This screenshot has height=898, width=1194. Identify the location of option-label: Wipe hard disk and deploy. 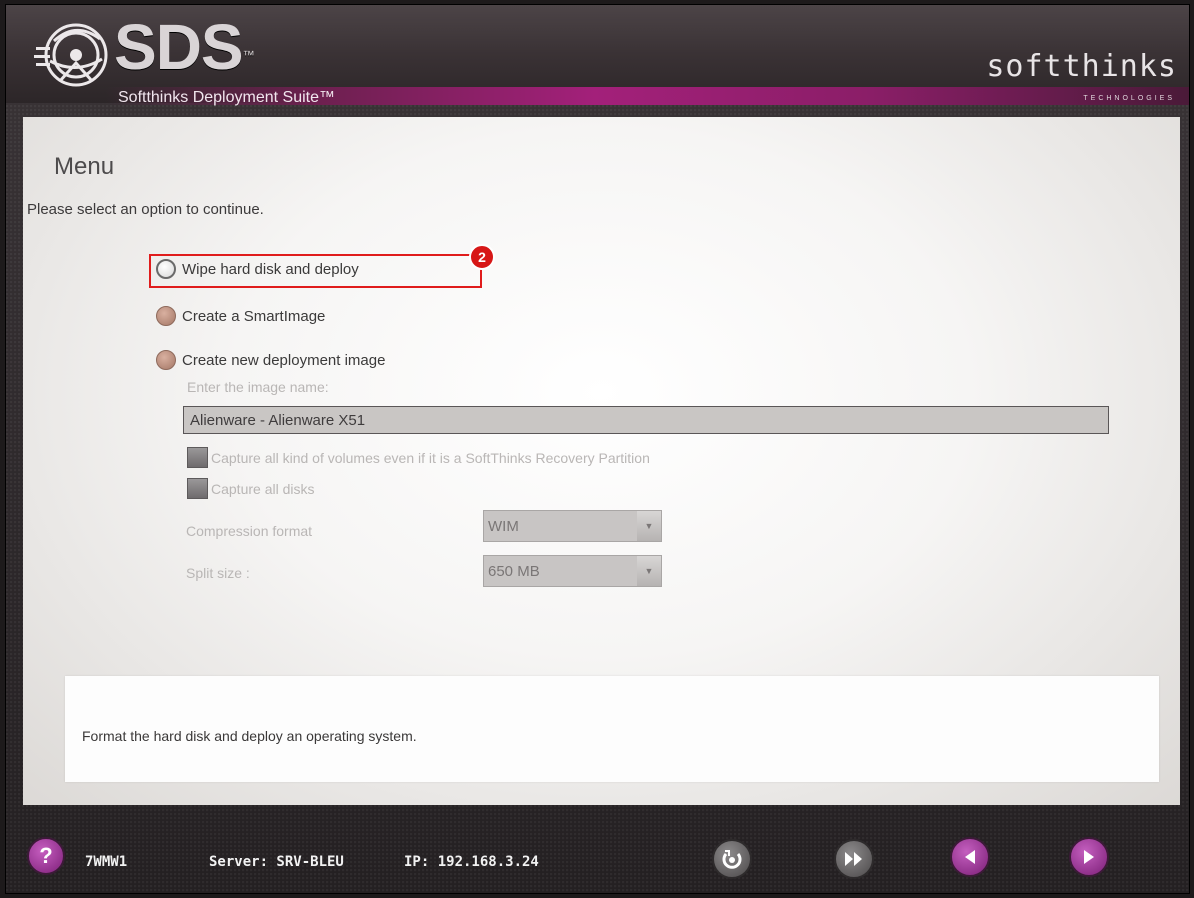
(270, 269).